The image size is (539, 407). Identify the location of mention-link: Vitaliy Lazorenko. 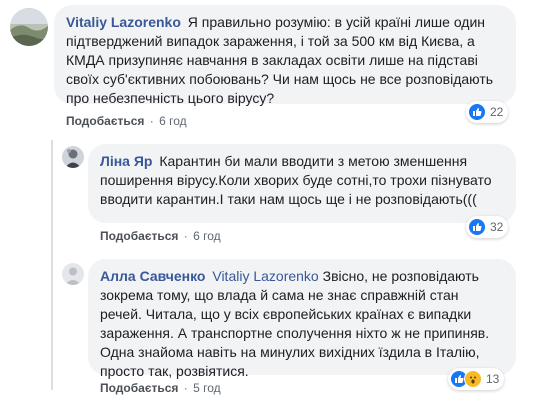
(265, 276).